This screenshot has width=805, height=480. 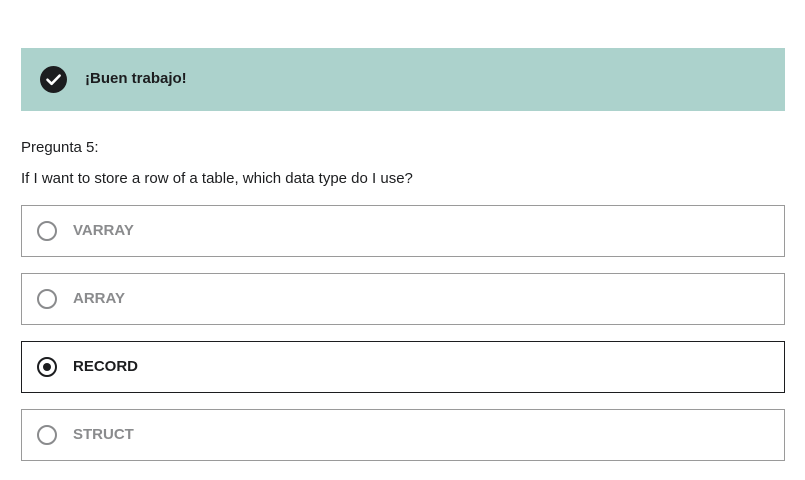 What do you see at coordinates (103, 230) in the screenshot?
I see `answer-option-label: VARRAY` at bounding box center [103, 230].